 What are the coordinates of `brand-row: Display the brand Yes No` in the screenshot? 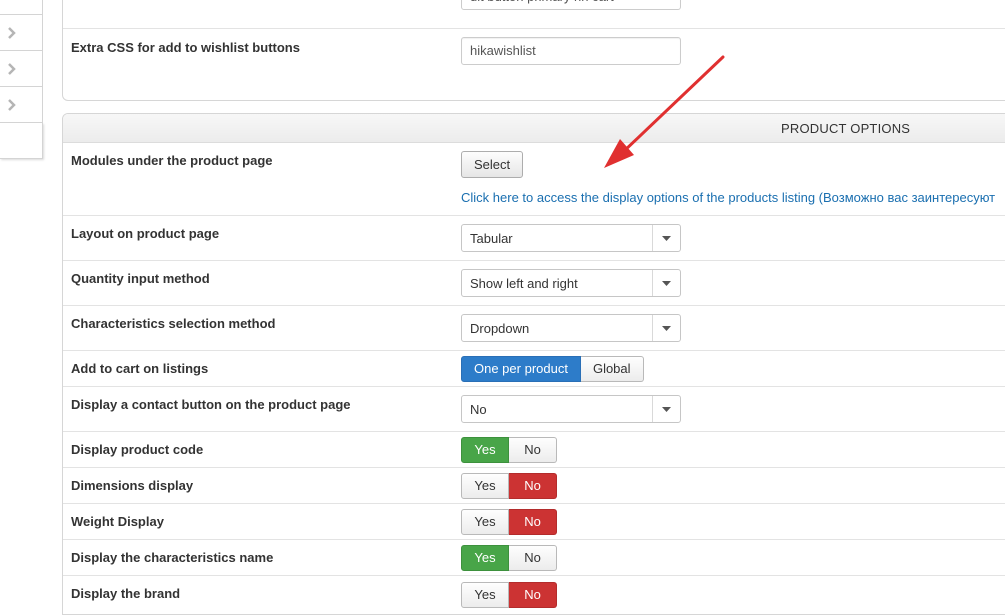 It's located at (534, 595).